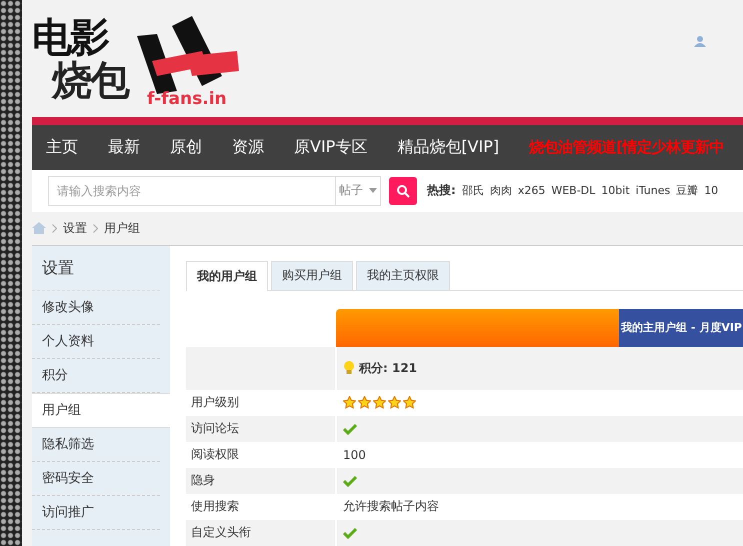 The width and height of the screenshot is (743, 546). Describe the element at coordinates (448, 147) in the screenshot. I see `nav-link: 精品烧包[VIP]` at that location.